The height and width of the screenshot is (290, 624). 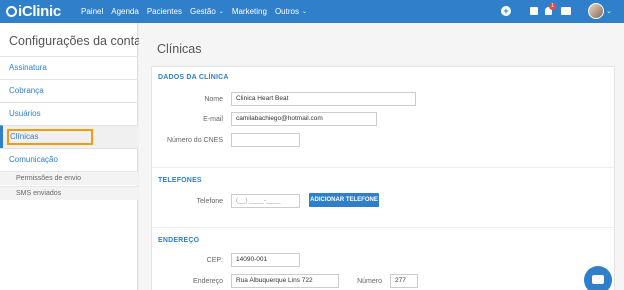 What do you see at coordinates (369, 281) in the screenshot?
I see `numero-label: Número` at bounding box center [369, 281].